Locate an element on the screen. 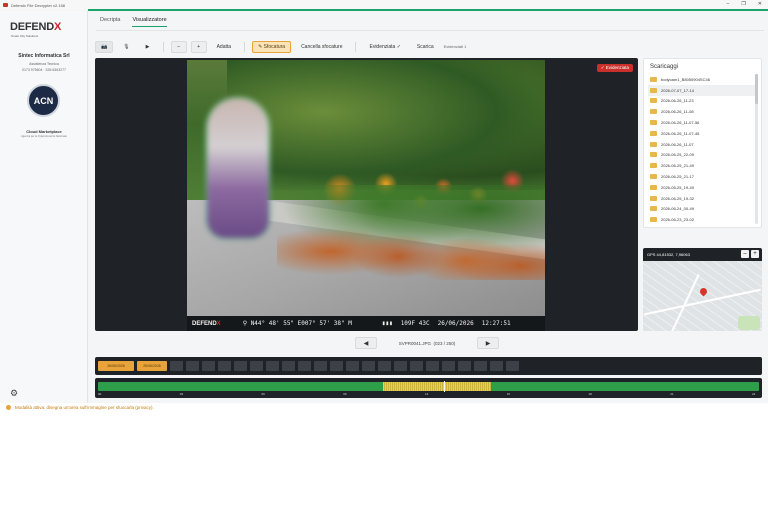 This screenshot has height=519, width=768. evidence-toggle-button: Evidenziata ✓ is located at coordinates (384, 47).